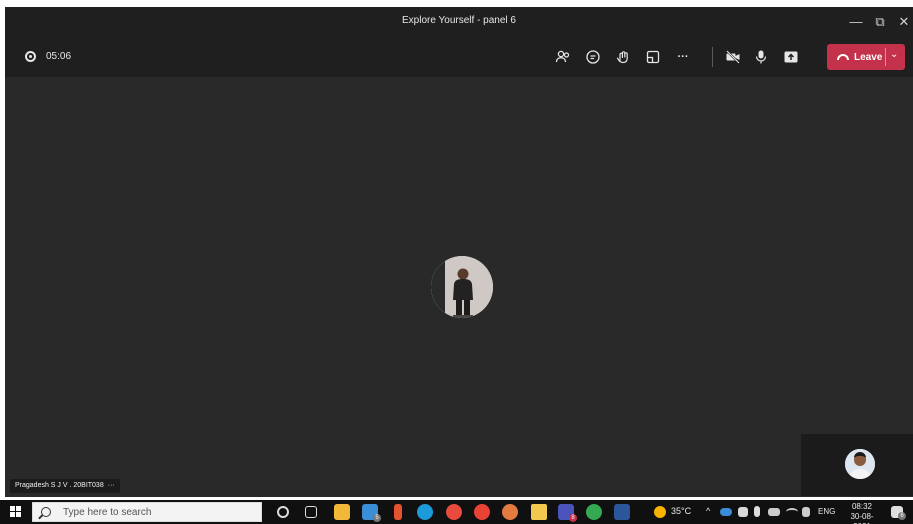  Describe the element at coordinates (622, 512) in the screenshot. I see `word-icon` at that location.